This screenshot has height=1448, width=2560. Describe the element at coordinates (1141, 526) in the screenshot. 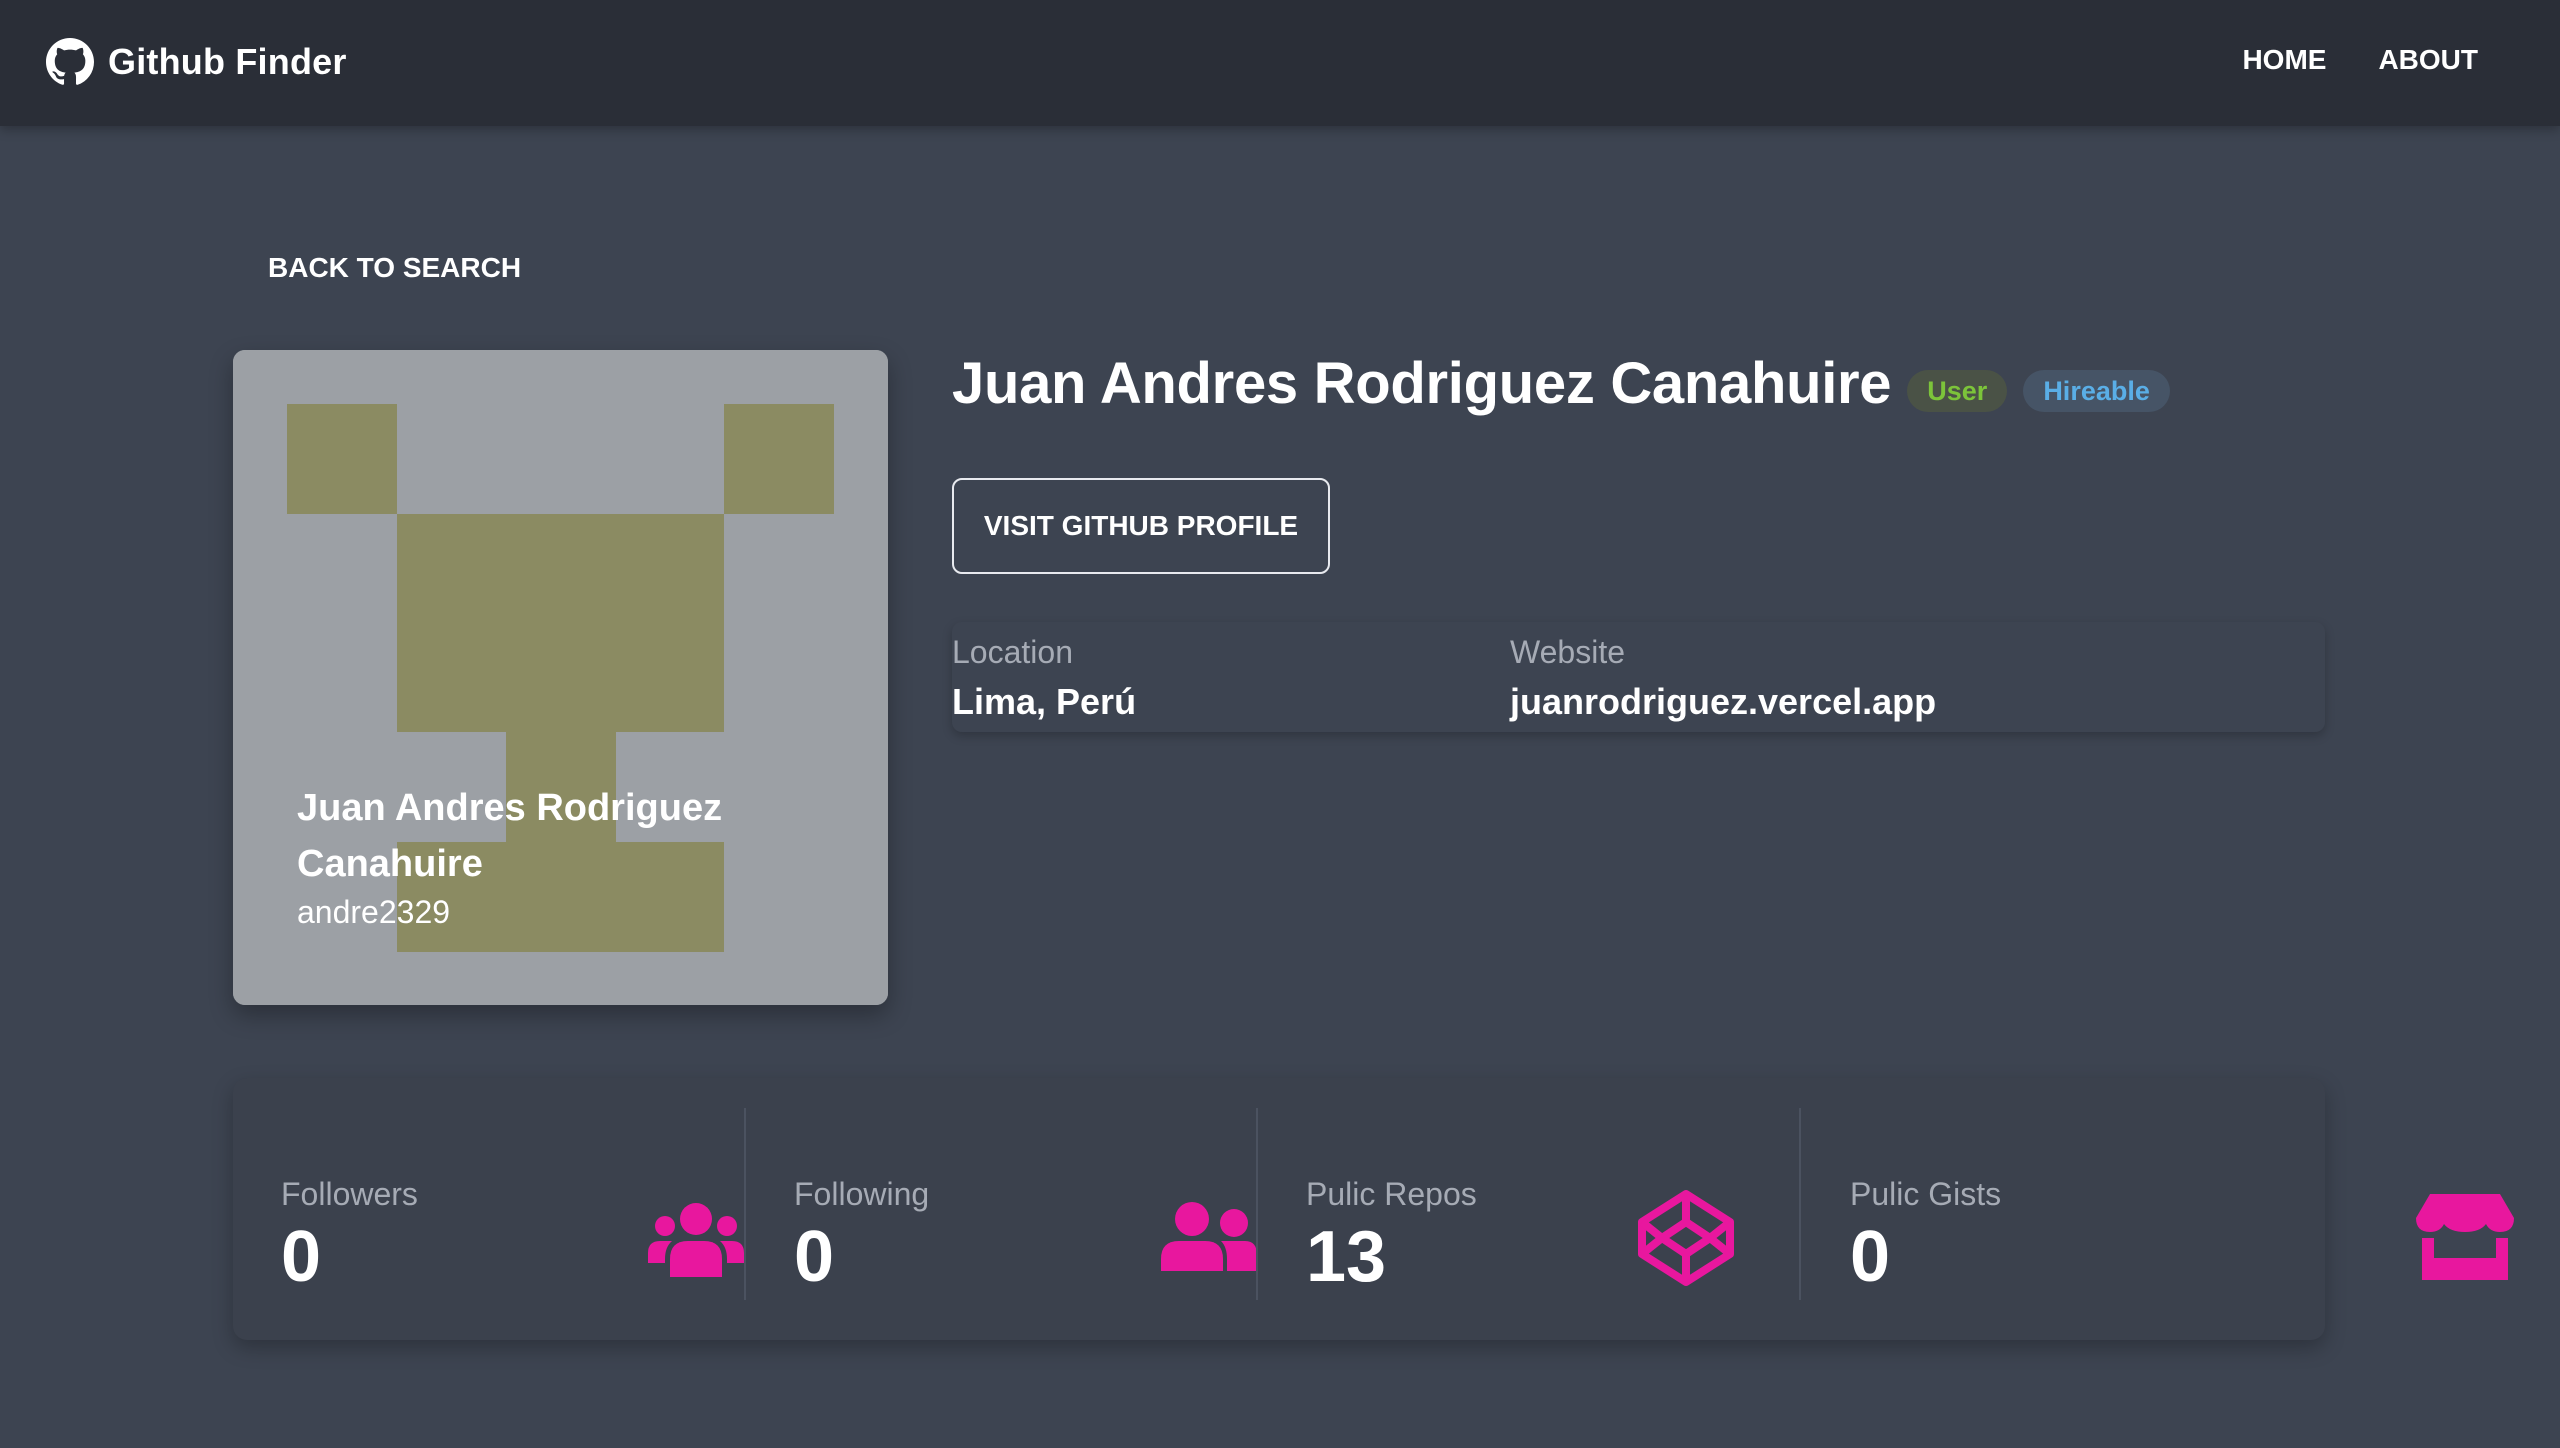

I see `visit-github-profile-button: VISIT GITHUB PROFILE` at that location.